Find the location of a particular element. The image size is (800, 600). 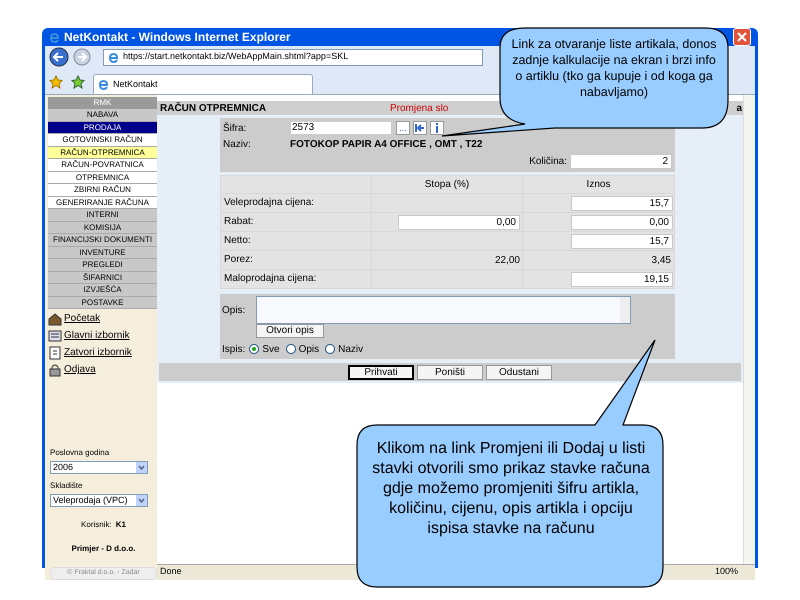

nav-link: Zatvori izbornik is located at coordinates (98, 352).